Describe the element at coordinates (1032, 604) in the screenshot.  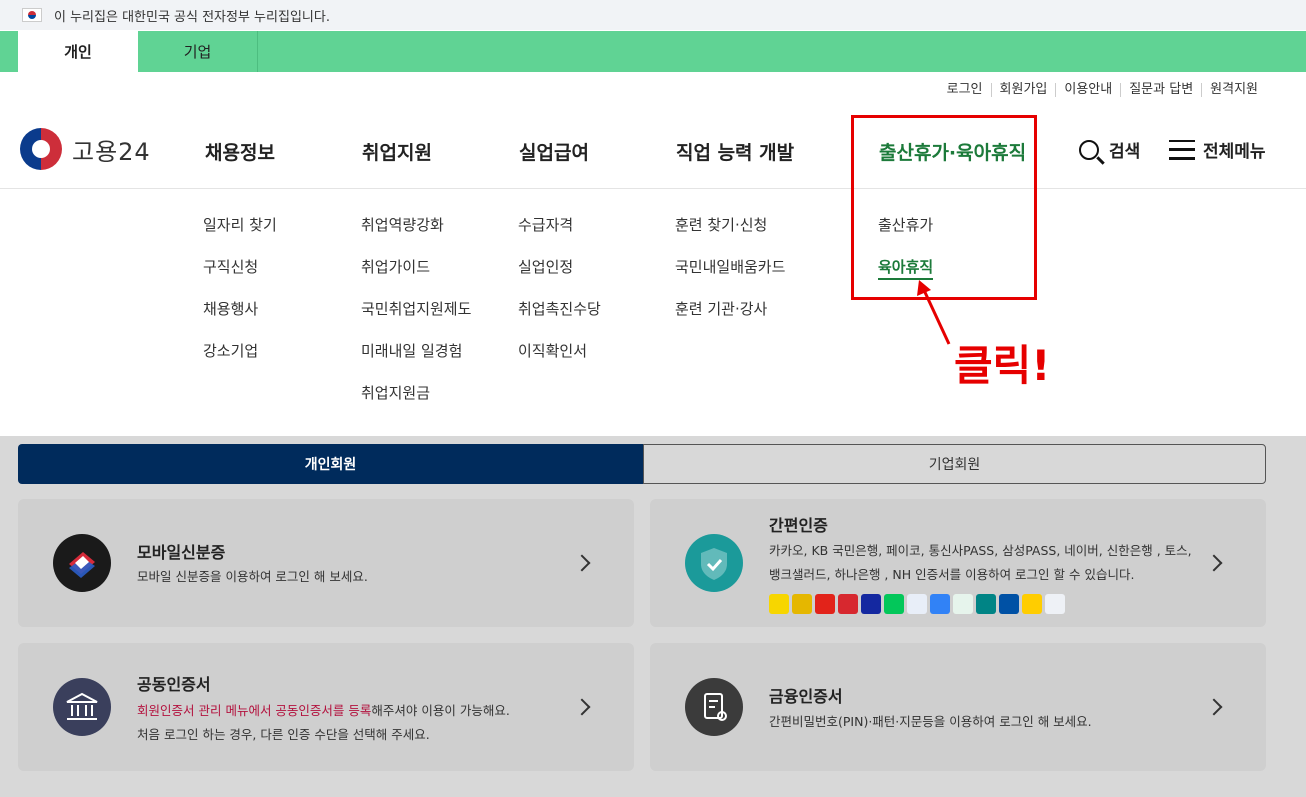
I see `kbank-icon` at that location.